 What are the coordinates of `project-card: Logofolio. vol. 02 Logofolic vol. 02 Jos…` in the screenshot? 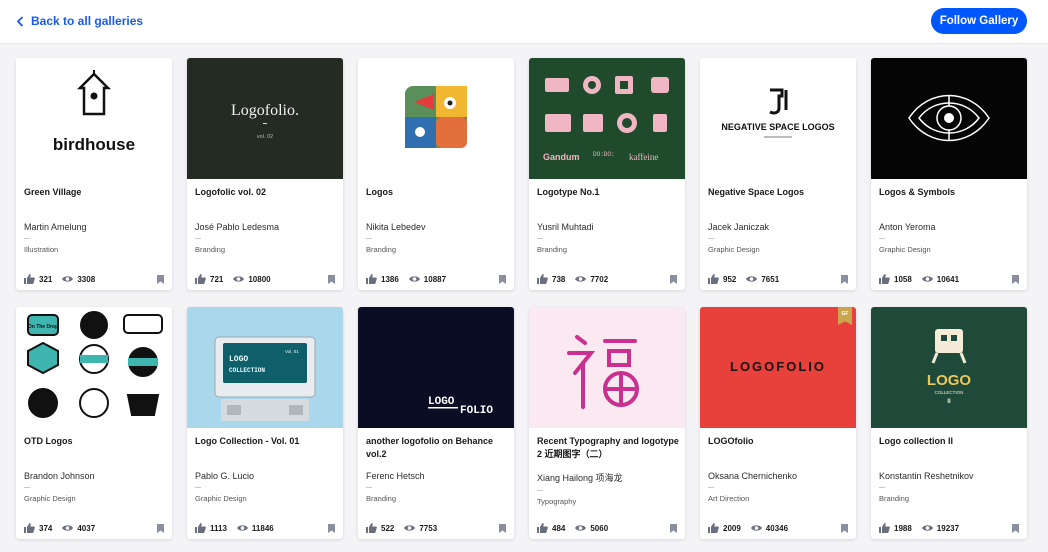 It's located at (265, 174).